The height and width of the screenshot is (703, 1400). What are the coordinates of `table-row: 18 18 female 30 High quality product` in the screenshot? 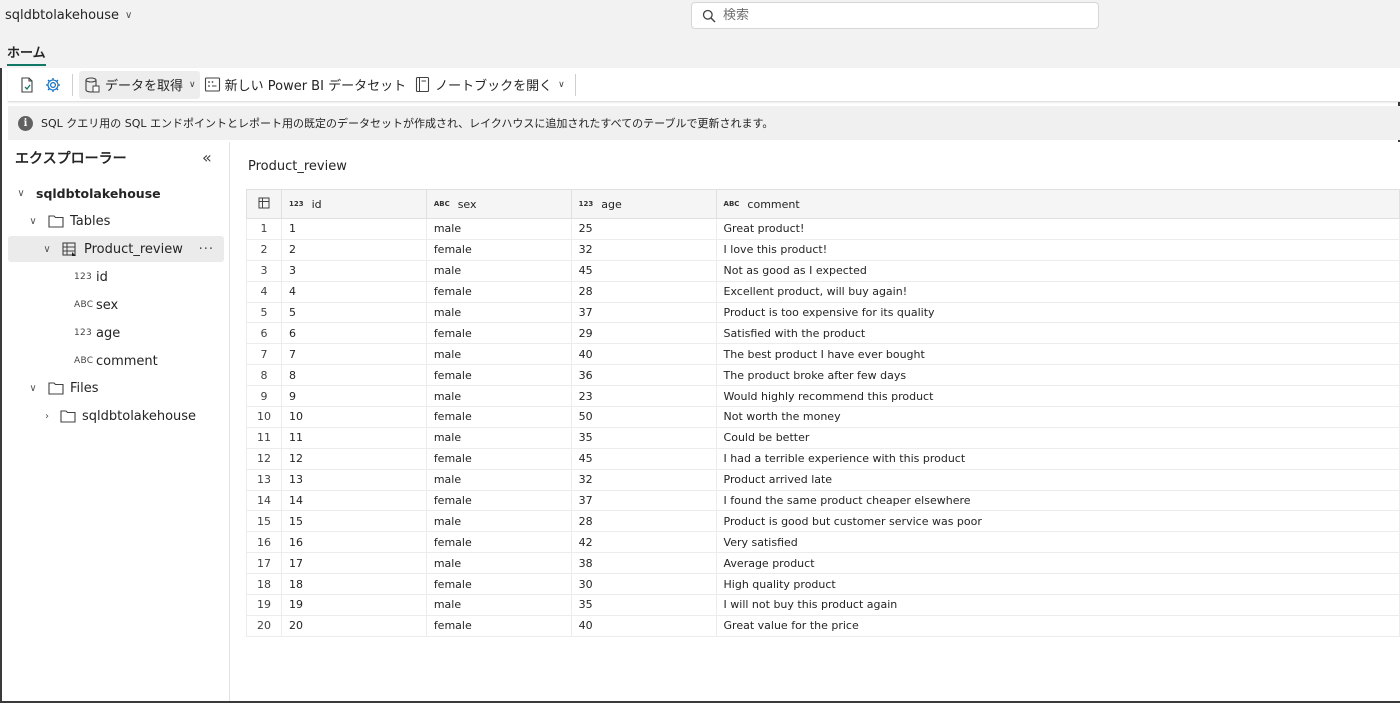 It's located at (823, 584).